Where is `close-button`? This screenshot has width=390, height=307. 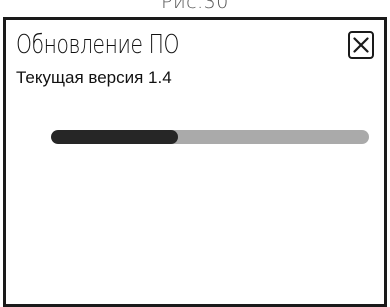
close-button is located at coordinates (361, 45).